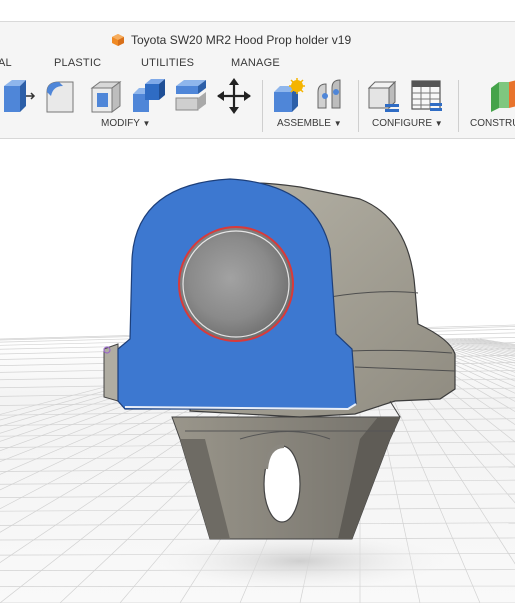 The height and width of the screenshot is (603, 515). I want to click on combine-icon, so click(148, 96).